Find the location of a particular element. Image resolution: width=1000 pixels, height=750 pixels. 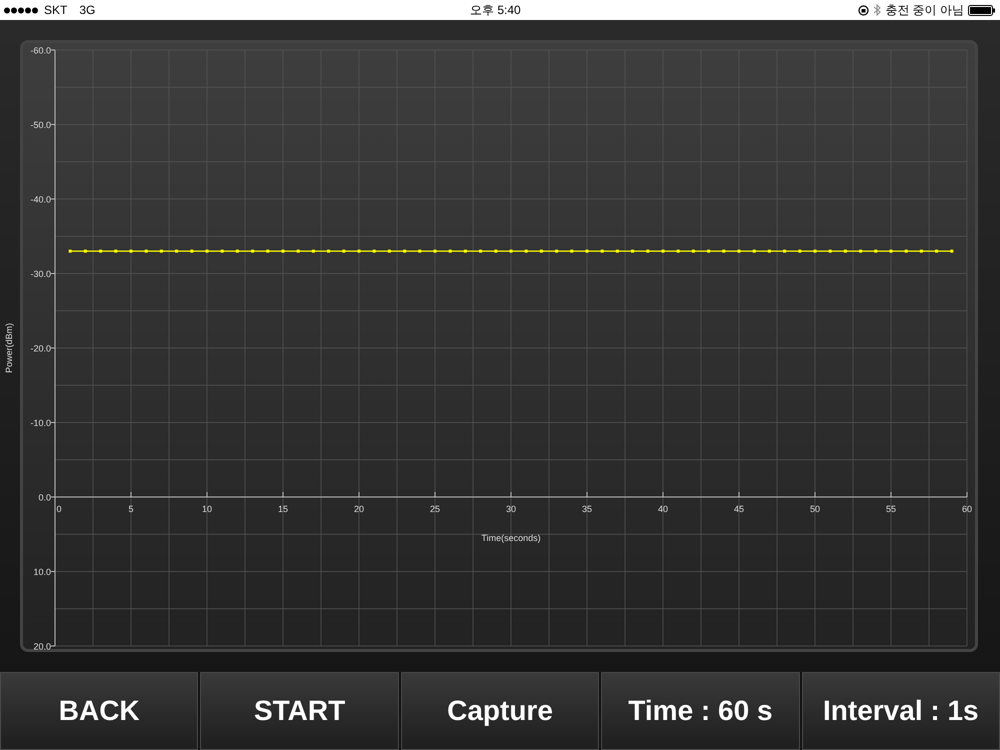

signal-icon is located at coordinates (22, 10).